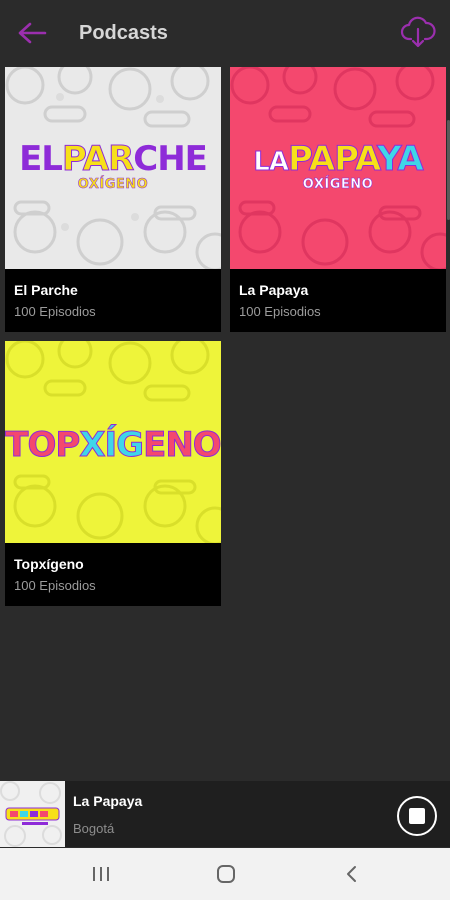  I want to click on page-title: Podcasts, so click(123, 33).